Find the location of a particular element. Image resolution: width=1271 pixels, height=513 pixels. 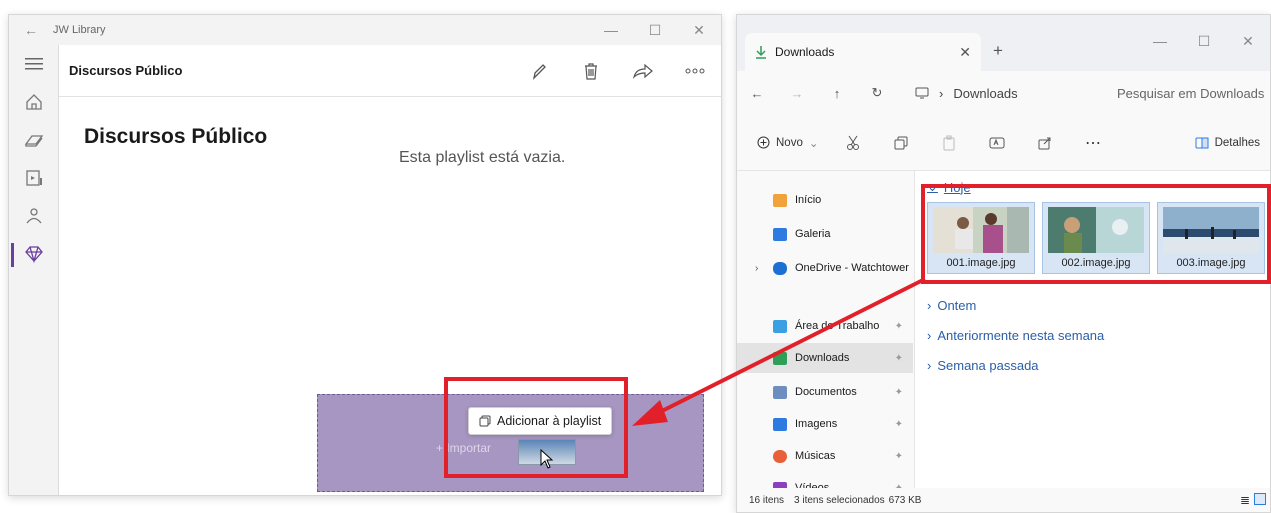

nav-item-label: Galeria is located at coordinates (813, 234).